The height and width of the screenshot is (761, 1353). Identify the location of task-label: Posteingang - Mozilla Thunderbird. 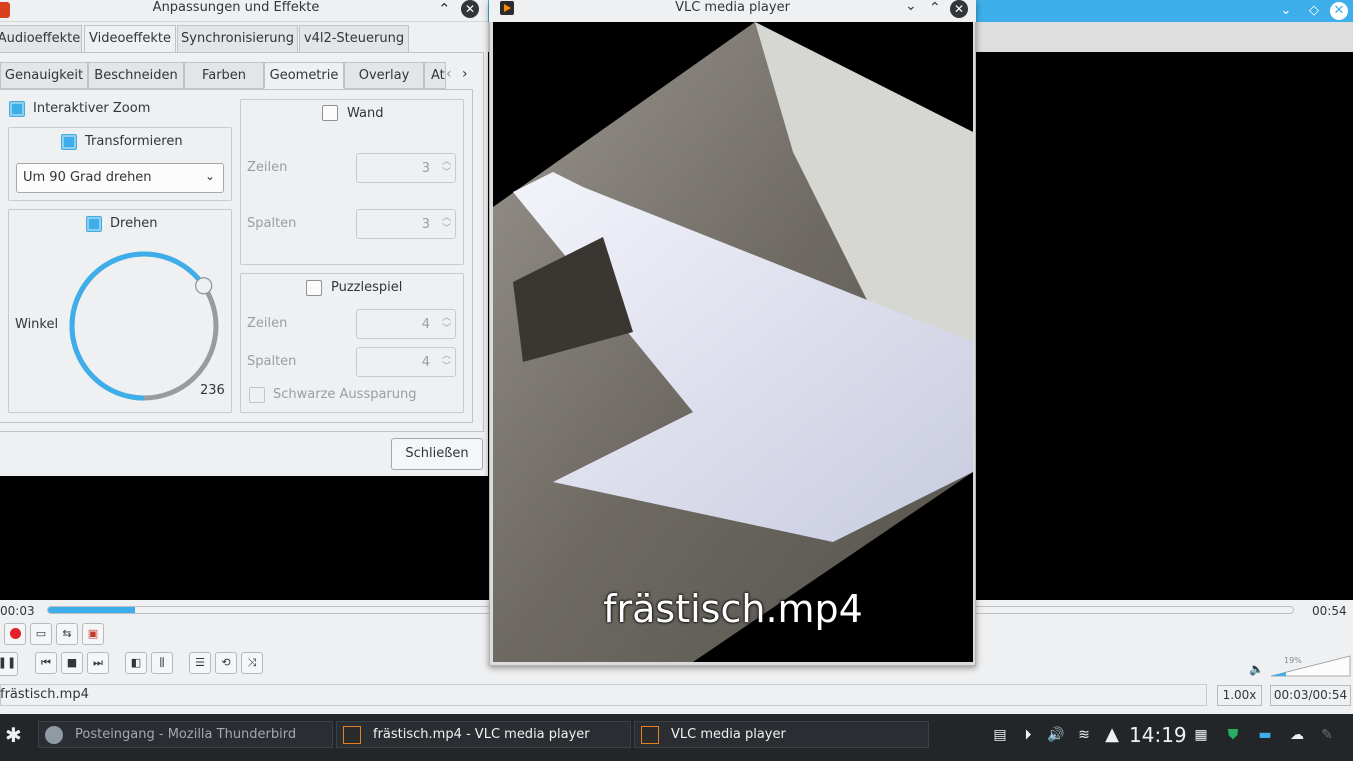
(186, 734).